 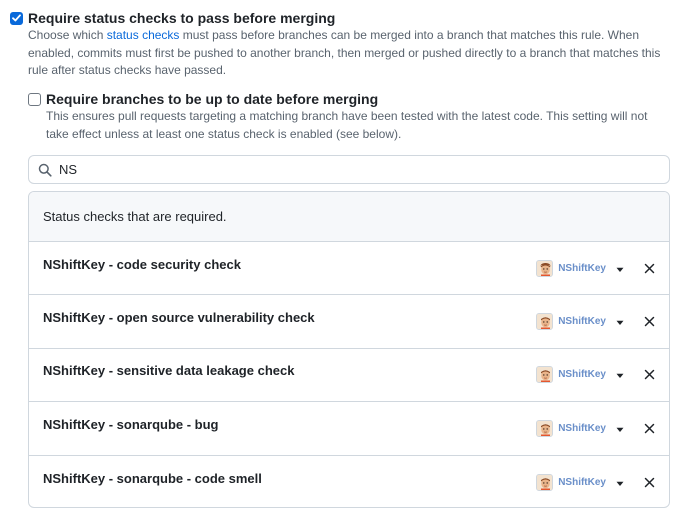 What do you see at coordinates (142, 264) in the screenshot?
I see `status-check-name: NShiftKey - code security check` at bounding box center [142, 264].